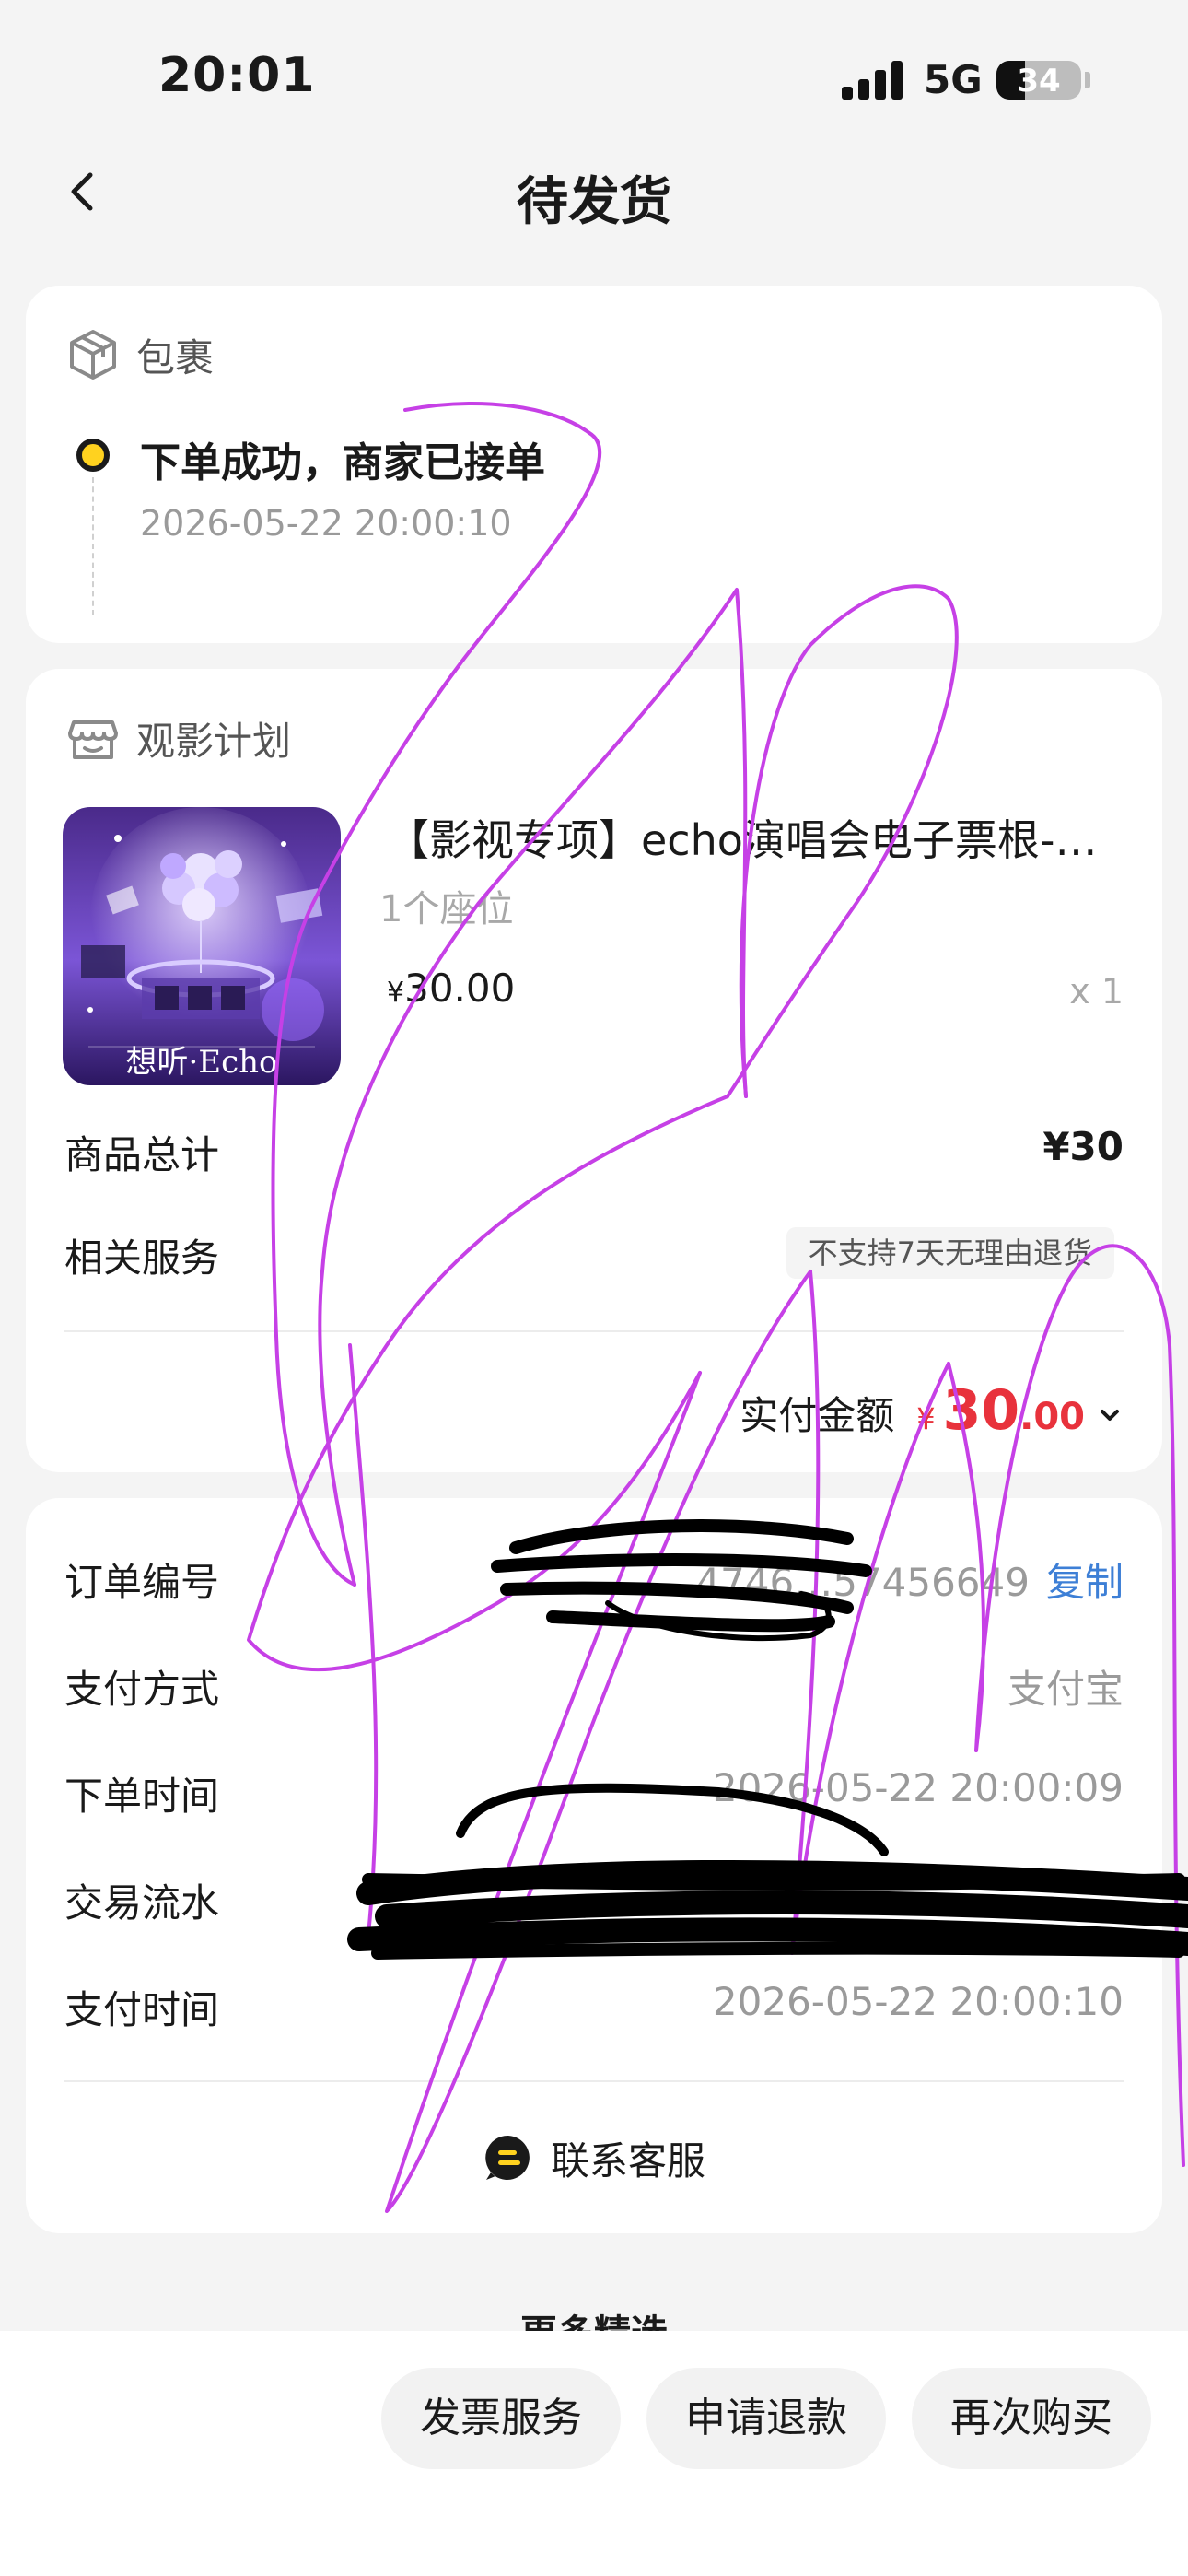 Image resolution: width=1188 pixels, height=2576 pixels. Describe the element at coordinates (918, 2001) in the screenshot. I see `pay-time-value: 2026-05-22 20:00:10` at that location.